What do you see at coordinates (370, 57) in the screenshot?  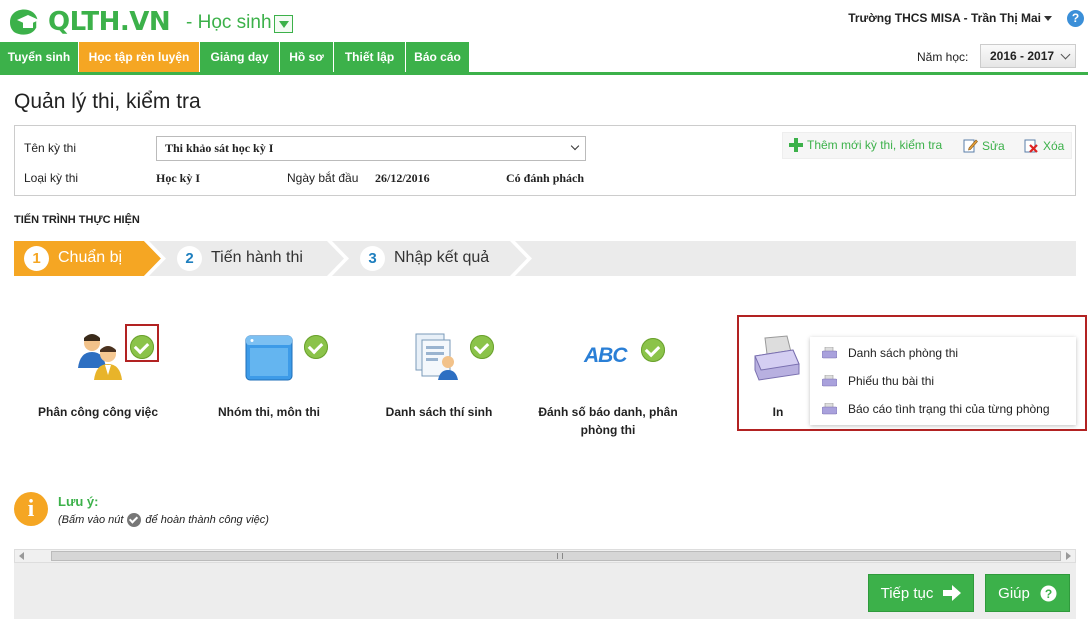 I see `nav-tab-thiet-lap: Thiết lập` at bounding box center [370, 57].